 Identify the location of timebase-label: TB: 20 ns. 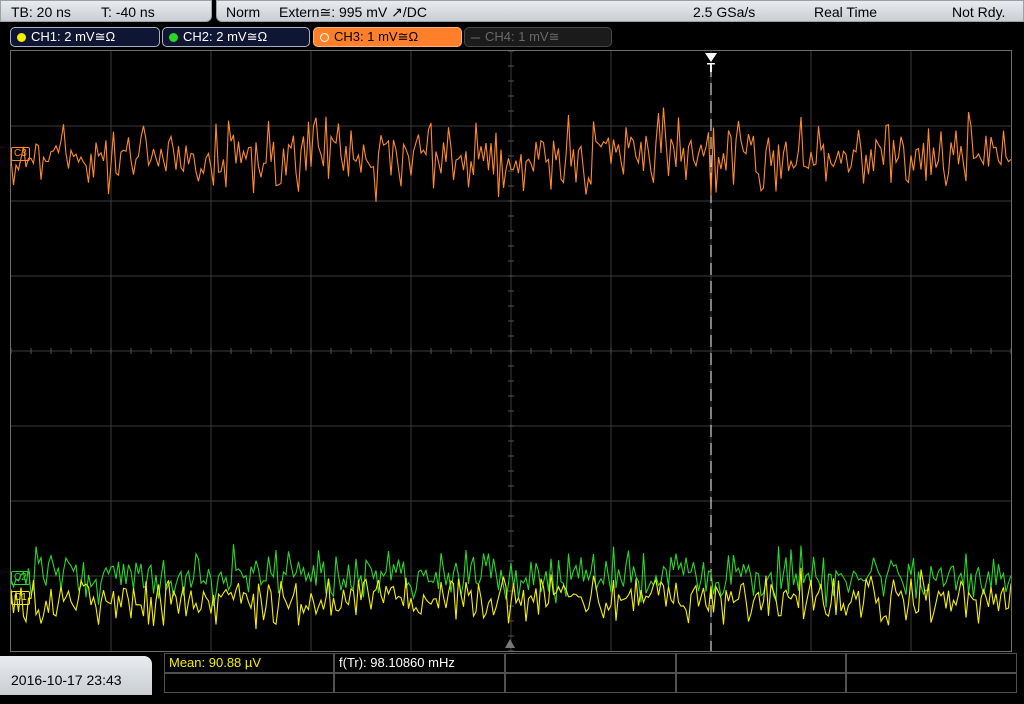
(41, 12).